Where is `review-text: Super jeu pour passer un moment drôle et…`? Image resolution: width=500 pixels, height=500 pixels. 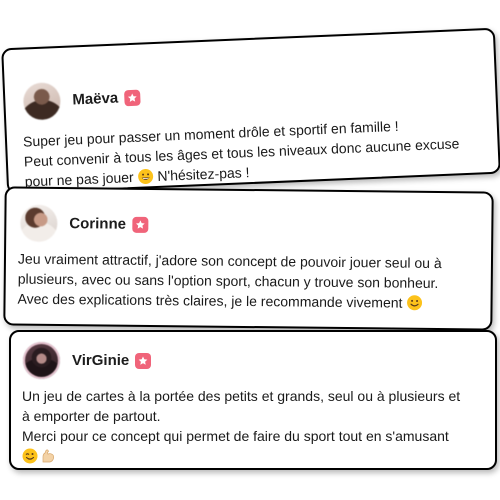 review-text: Super jeu pour passer un moment drôle et… is located at coordinates (242, 153).